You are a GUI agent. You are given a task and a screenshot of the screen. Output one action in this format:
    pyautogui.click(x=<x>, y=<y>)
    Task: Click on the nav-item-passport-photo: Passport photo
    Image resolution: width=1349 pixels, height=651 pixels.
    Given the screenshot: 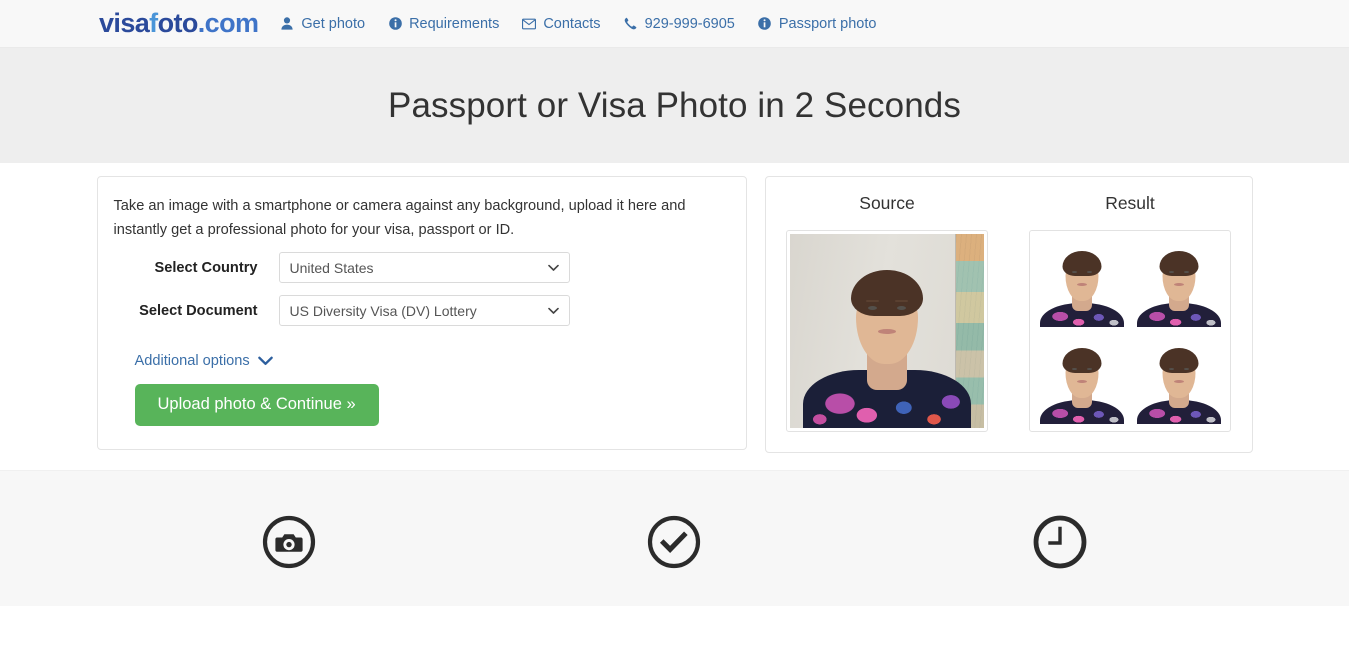 What is the action you would take?
    pyautogui.click(x=817, y=23)
    